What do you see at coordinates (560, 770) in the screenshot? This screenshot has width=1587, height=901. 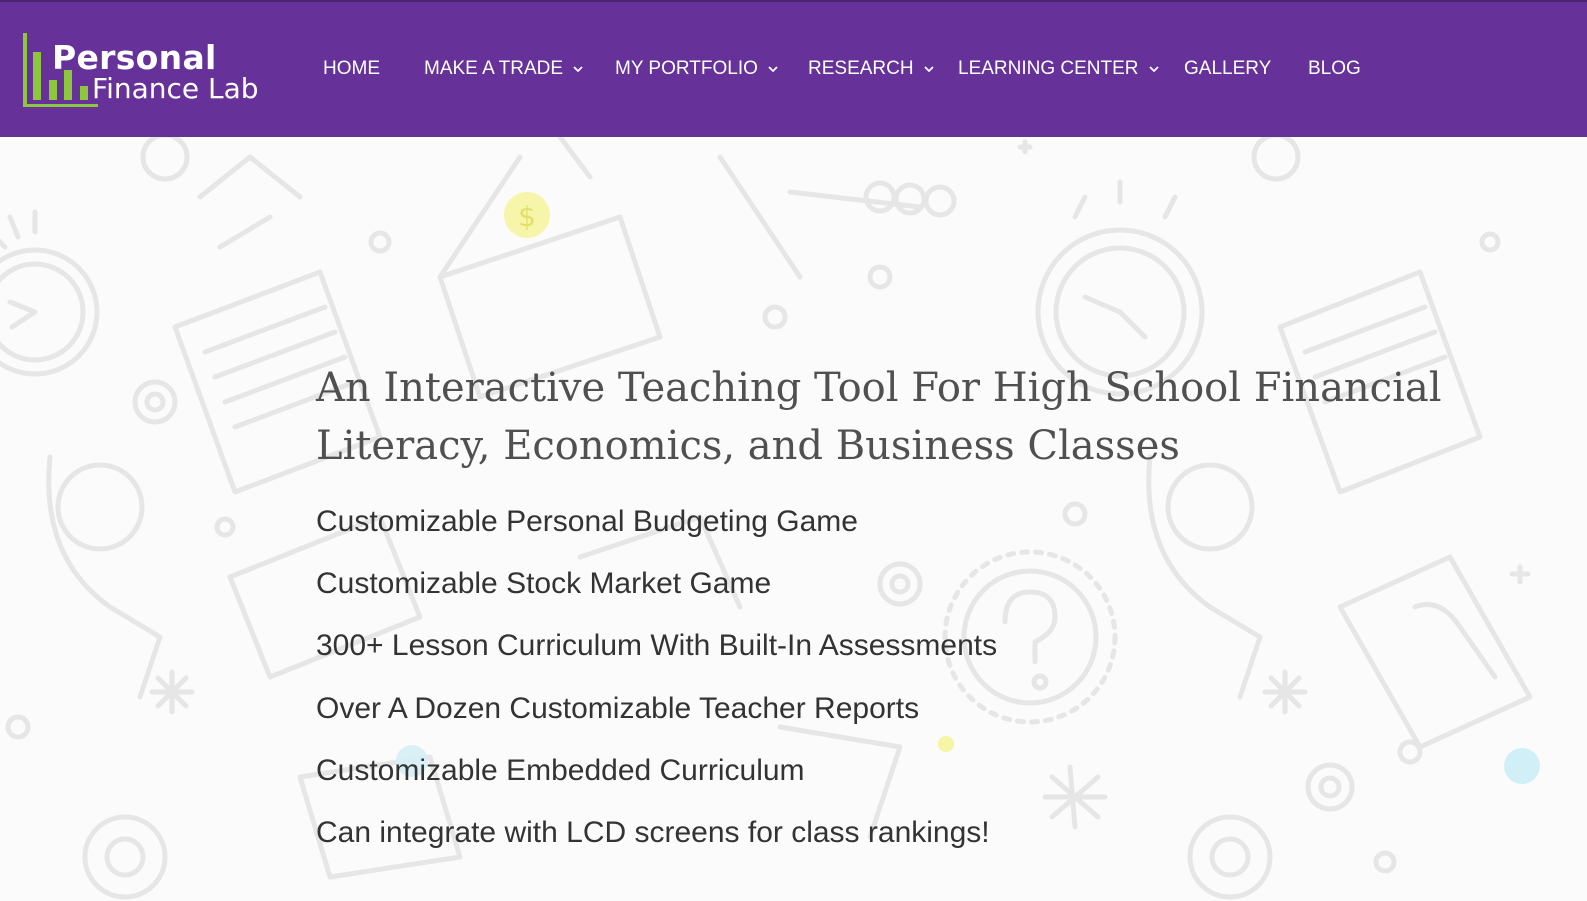 I see `feature-item-embedded-curriculum: Customizable Embedded Curriculum` at bounding box center [560, 770].